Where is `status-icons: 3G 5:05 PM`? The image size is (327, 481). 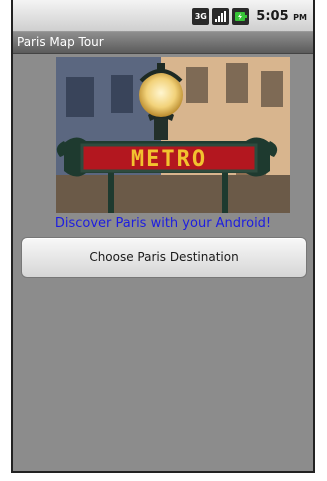 status-icons: 3G 5:05 PM is located at coordinates (249, 16).